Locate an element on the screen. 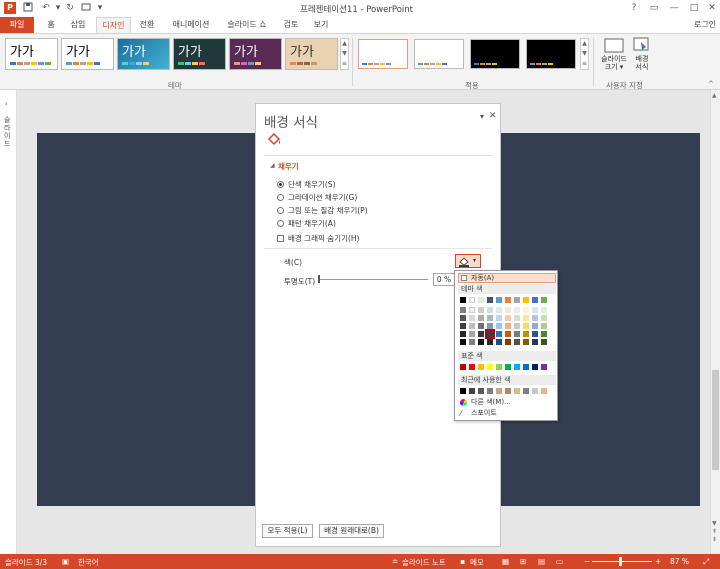 This screenshot has width=720, height=569. theme-facet: 가가 is located at coordinates (143, 54).